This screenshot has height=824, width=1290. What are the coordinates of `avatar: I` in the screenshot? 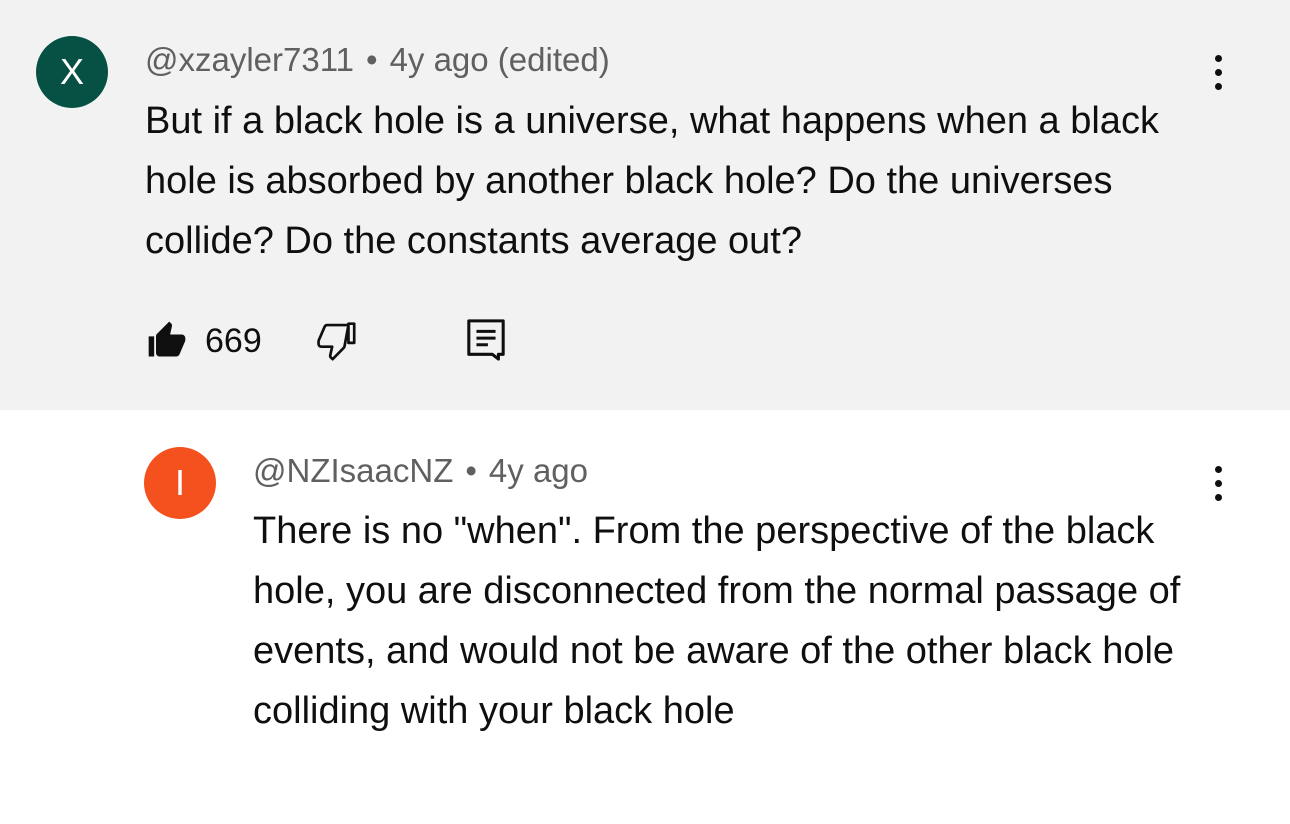 It's located at (180, 483).